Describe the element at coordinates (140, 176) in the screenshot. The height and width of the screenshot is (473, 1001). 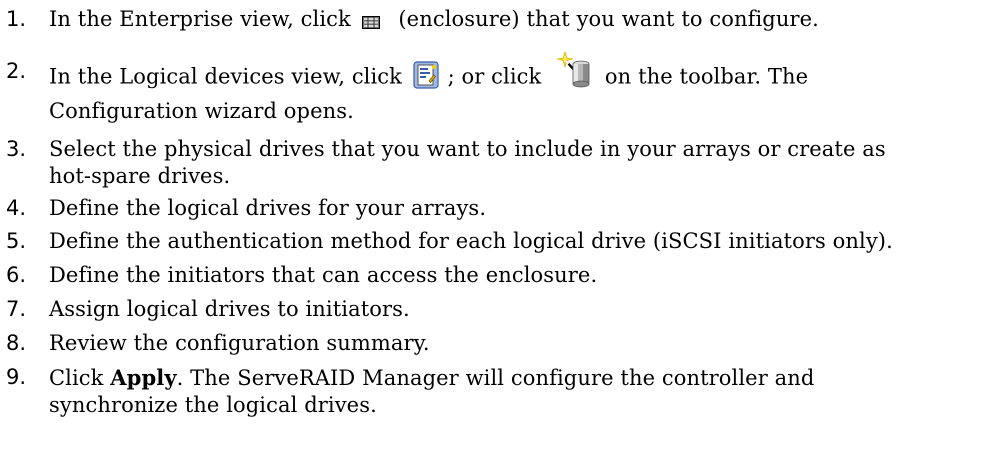
I see `step-text-line: hot-spare drives.` at that location.